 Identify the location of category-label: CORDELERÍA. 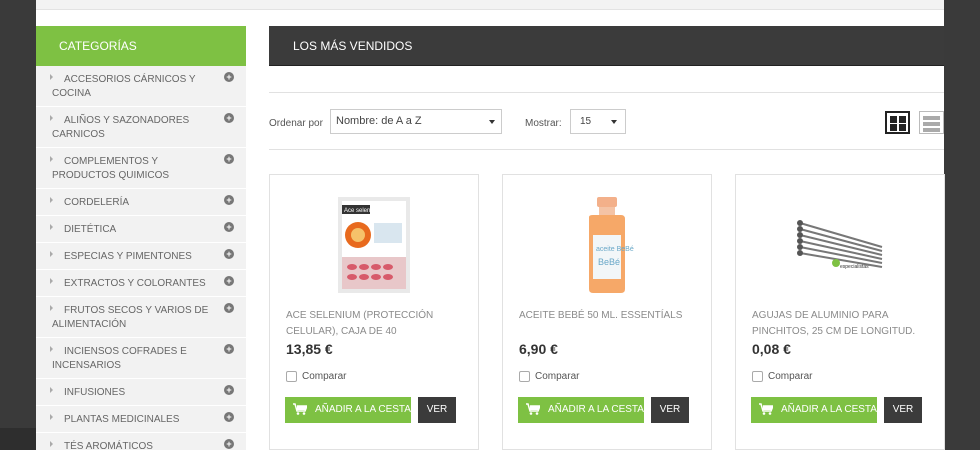
(134, 203).